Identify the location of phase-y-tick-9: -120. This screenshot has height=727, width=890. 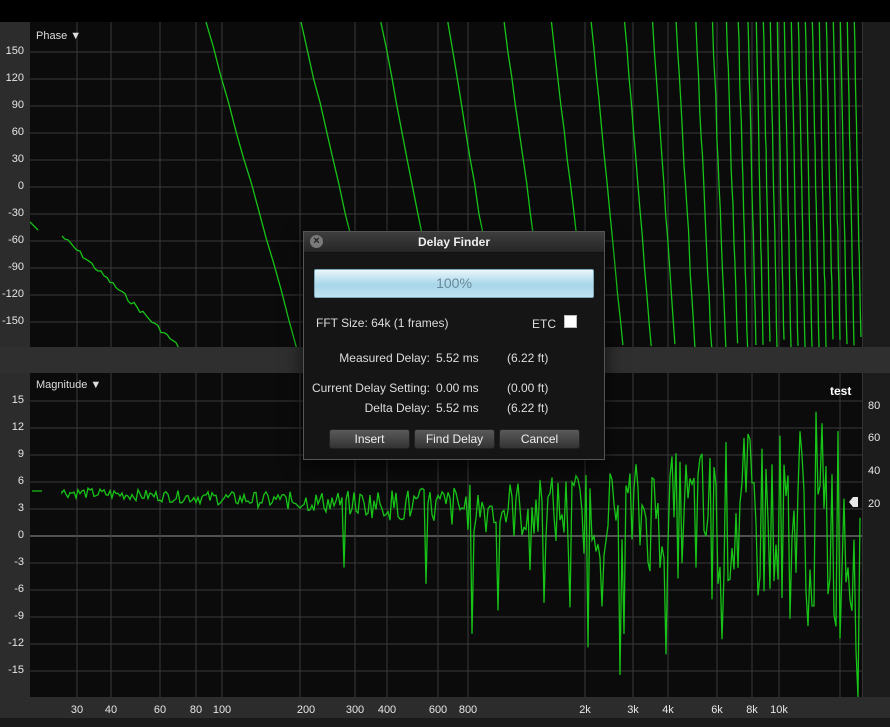
(13, 294).